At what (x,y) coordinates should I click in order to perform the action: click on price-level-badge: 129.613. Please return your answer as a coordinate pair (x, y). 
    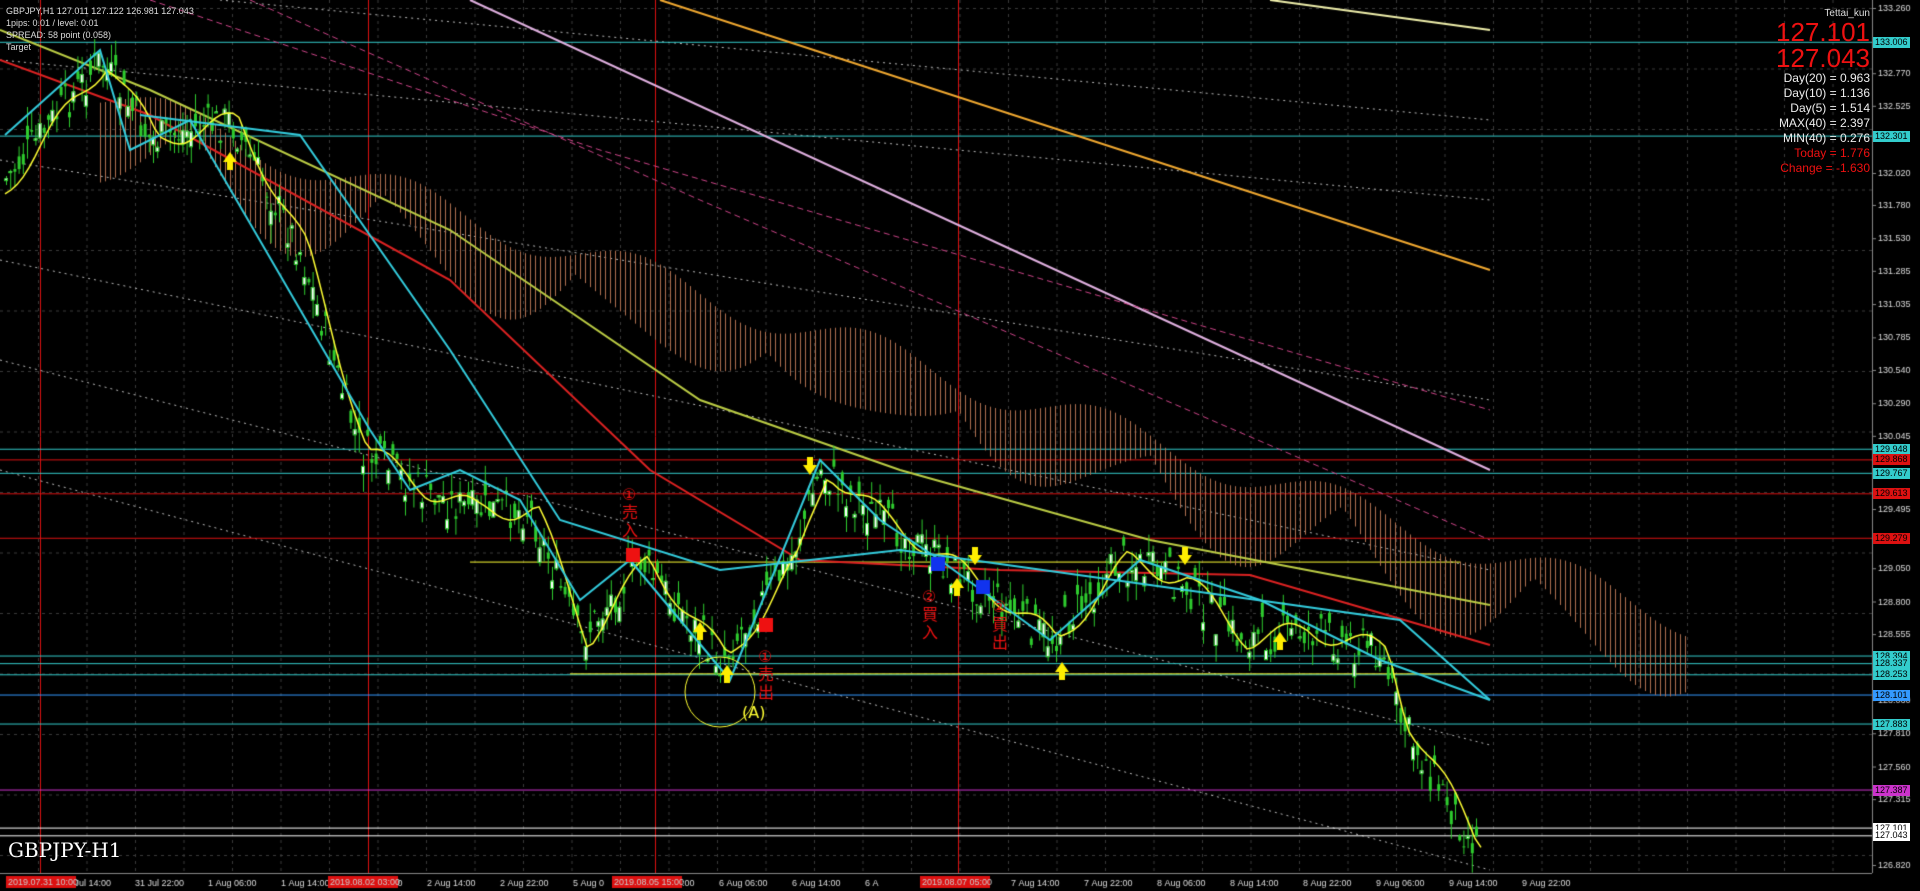
    Looking at the image, I should click on (1891, 494).